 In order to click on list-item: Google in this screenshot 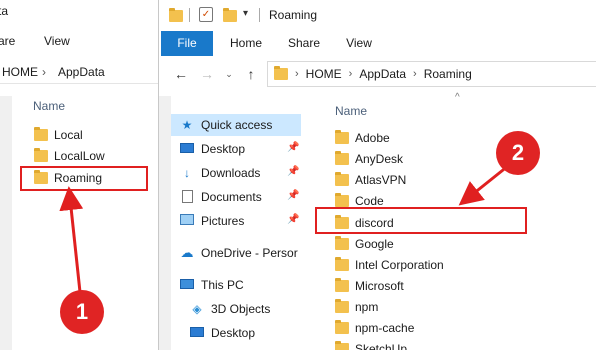, I will do `click(364, 244)`.